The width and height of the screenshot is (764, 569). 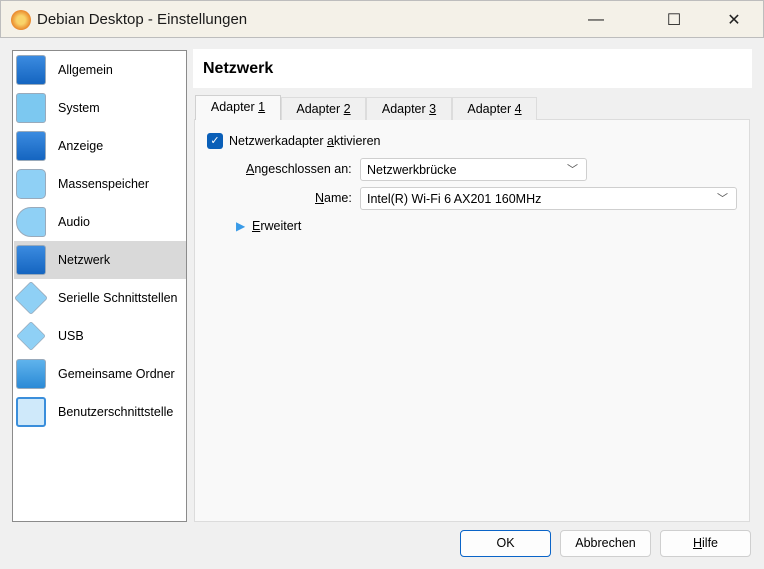 I want to click on sidebar-item-allgemein: Allgemein, so click(x=100, y=70).